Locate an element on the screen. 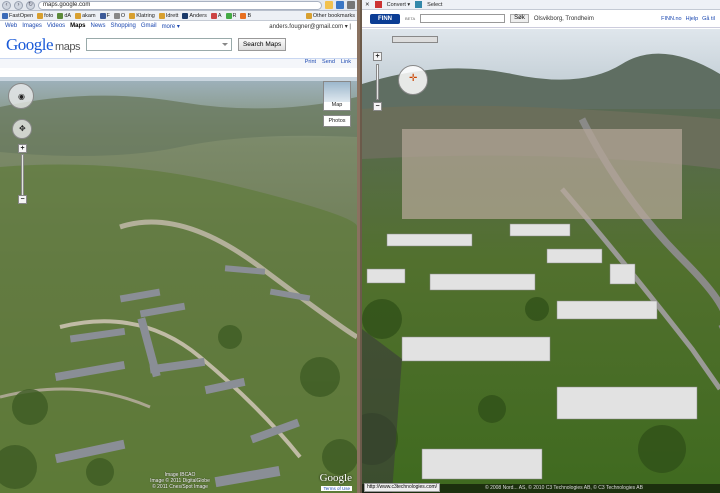 Image resolution: width=720 pixels, height=493 pixels. map-type-label: Map is located at coordinates (337, 105).